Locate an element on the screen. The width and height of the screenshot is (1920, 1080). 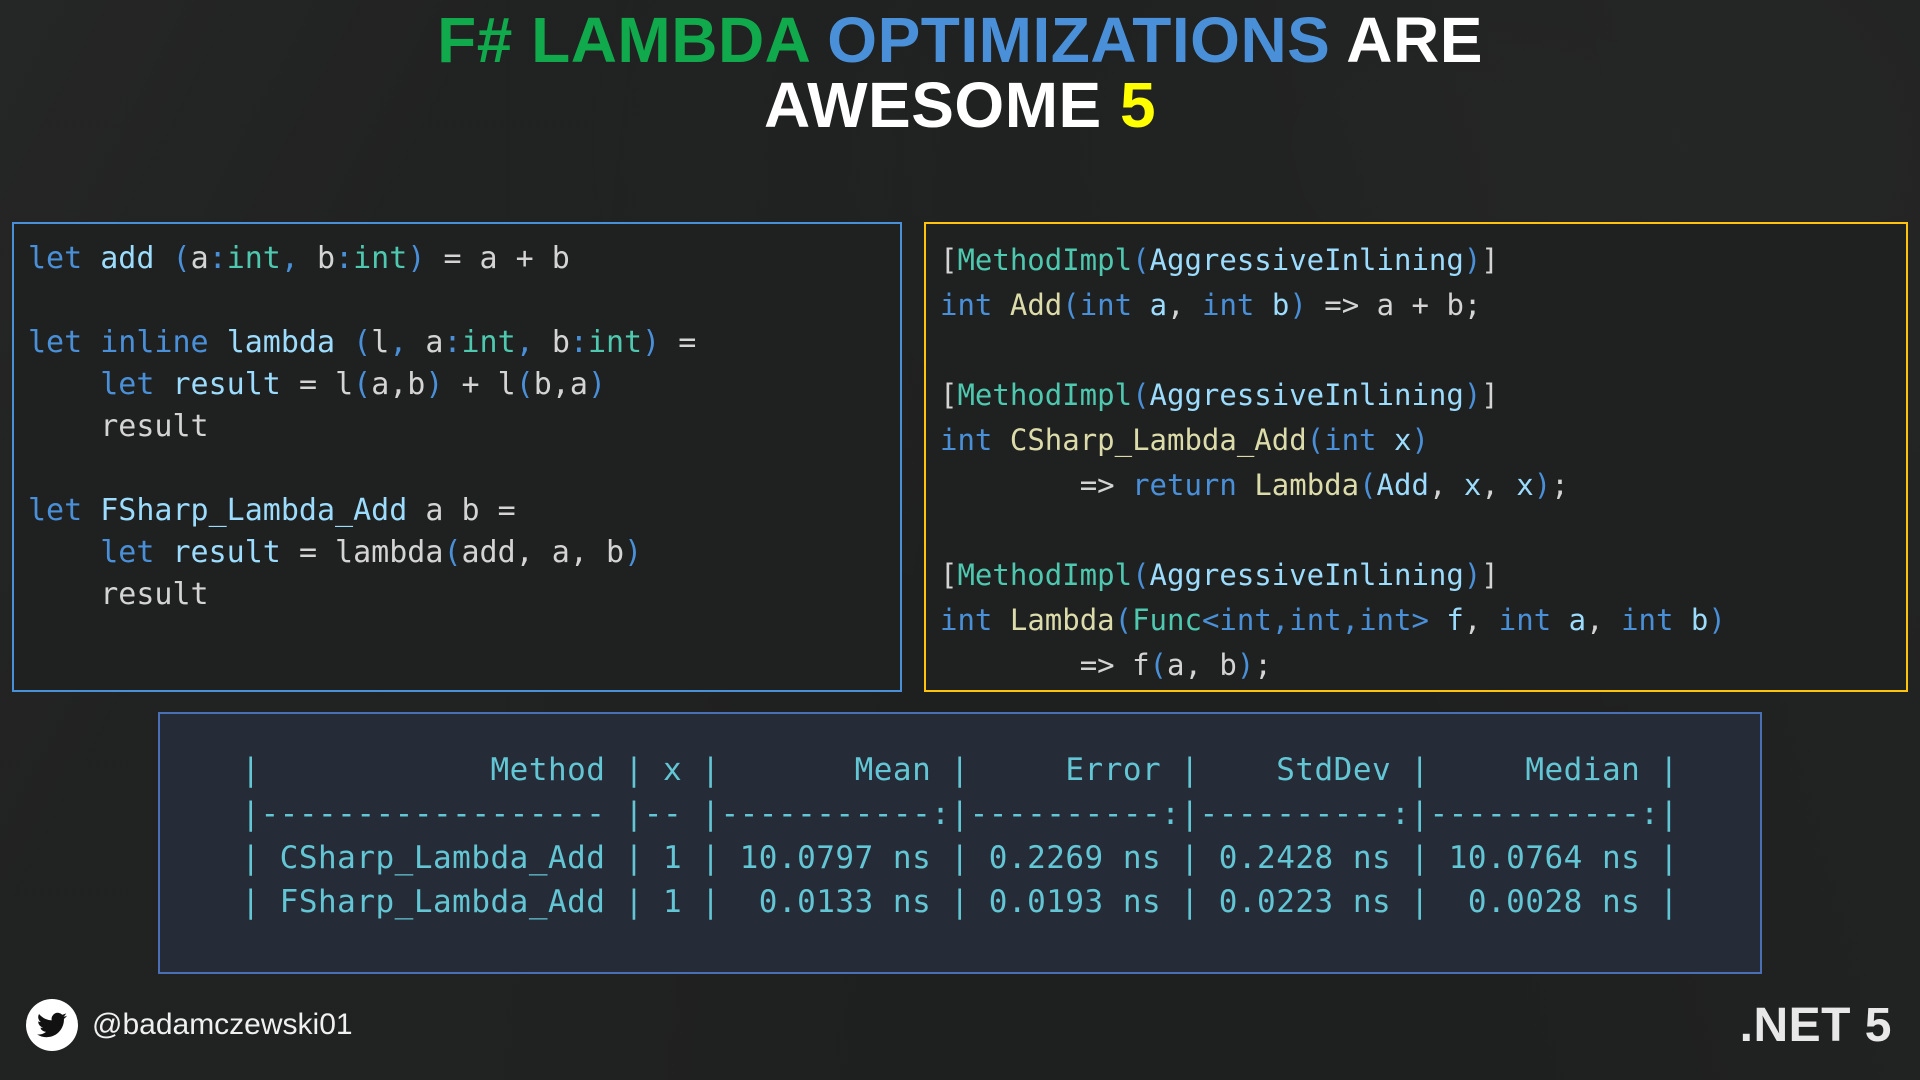
title-line-2: AWESOME 5 is located at coordinates (960, 105).